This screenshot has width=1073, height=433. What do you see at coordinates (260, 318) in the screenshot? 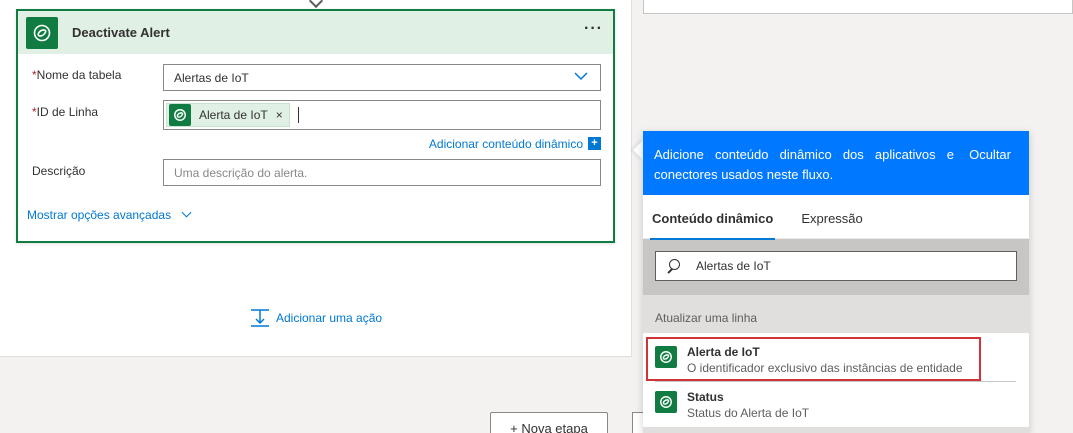
I see `add-action-icon` at bounding box center [260, 318].